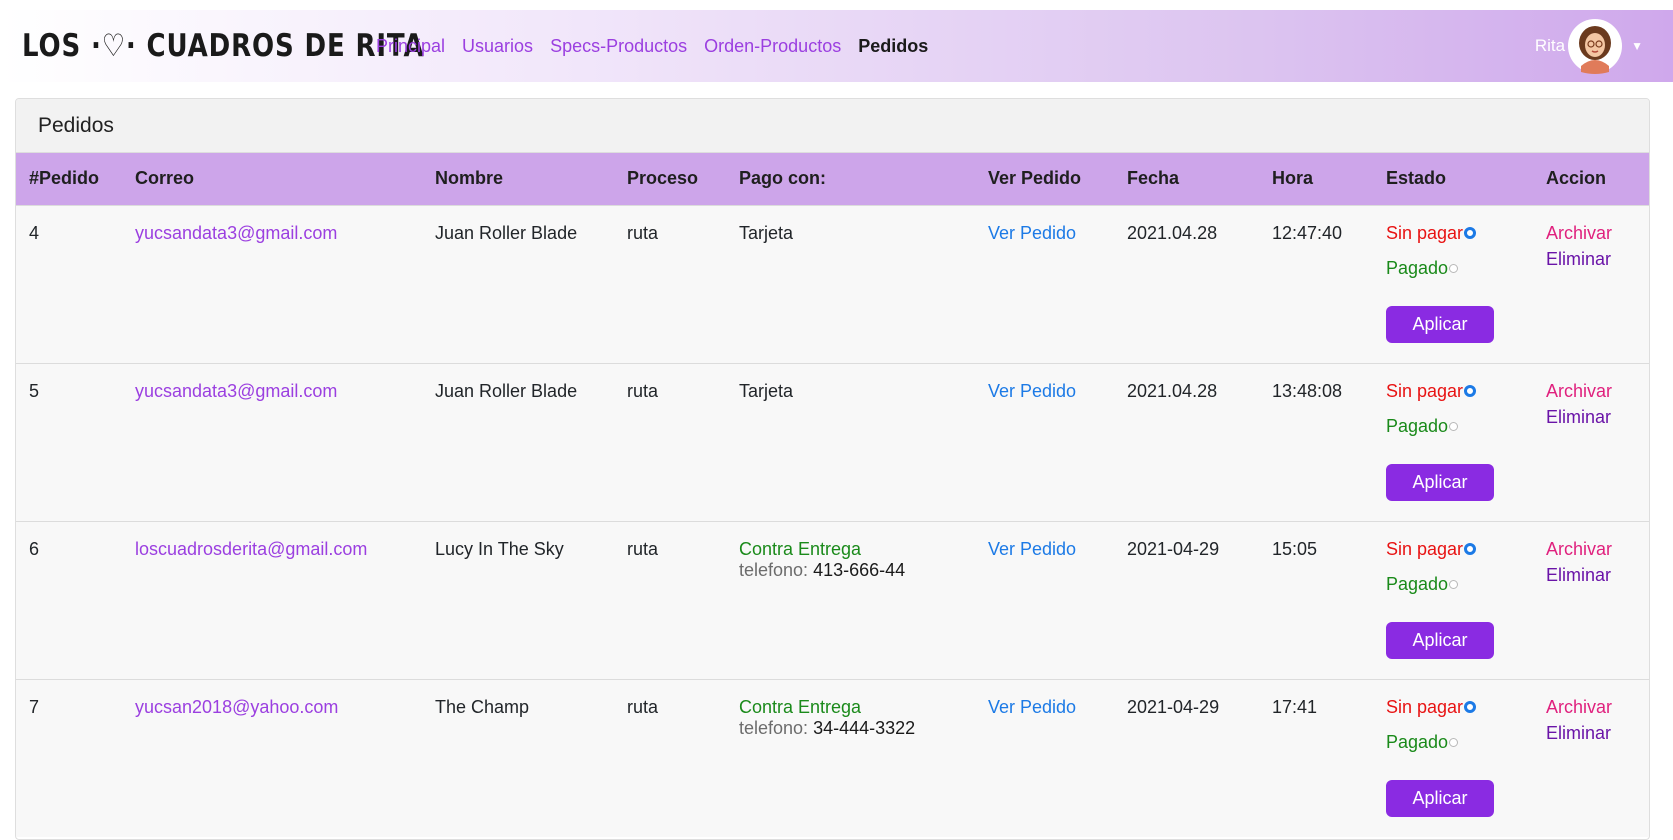 This screenshot has width=1673, height=840. I want to click on avatar, so click(1595, 46).